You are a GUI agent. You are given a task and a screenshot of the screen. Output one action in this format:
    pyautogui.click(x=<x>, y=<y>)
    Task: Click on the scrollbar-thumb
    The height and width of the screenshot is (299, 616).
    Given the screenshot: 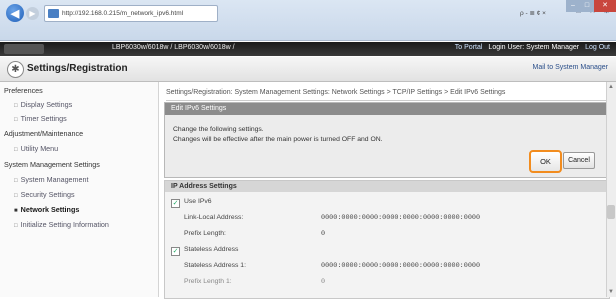 What is the action you would take?
    pyautogui.click(x=611, y=212)
    